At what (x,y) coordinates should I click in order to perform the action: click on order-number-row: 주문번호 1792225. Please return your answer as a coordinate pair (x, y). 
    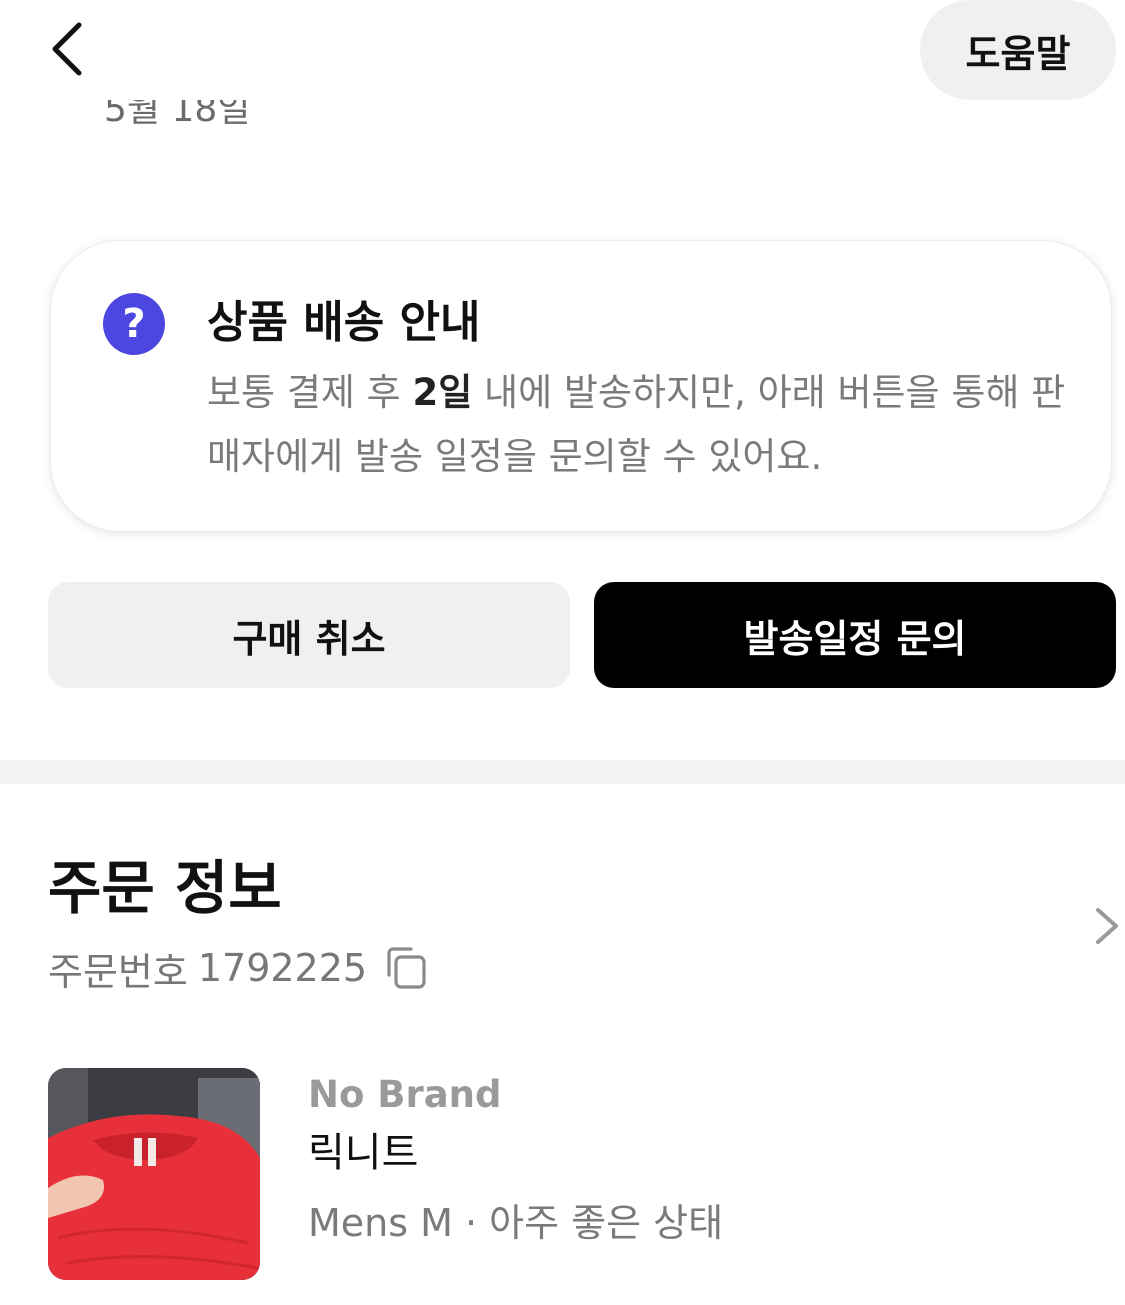
    Looking at the image, I should click on (238, 968).